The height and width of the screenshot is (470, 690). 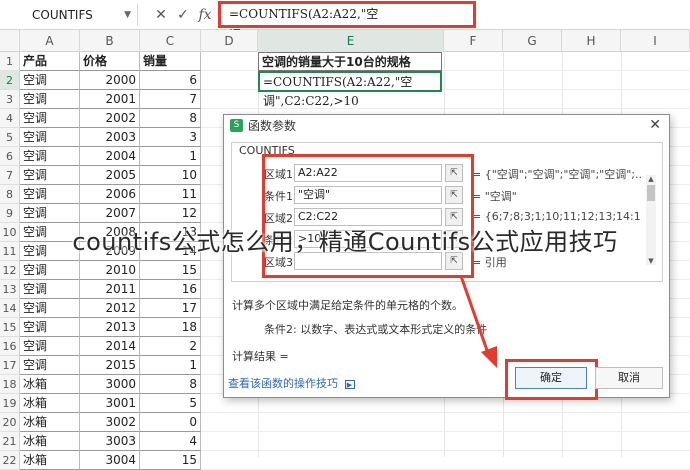 I want to click on cell-sales: 5, so click(x=170, y=403).